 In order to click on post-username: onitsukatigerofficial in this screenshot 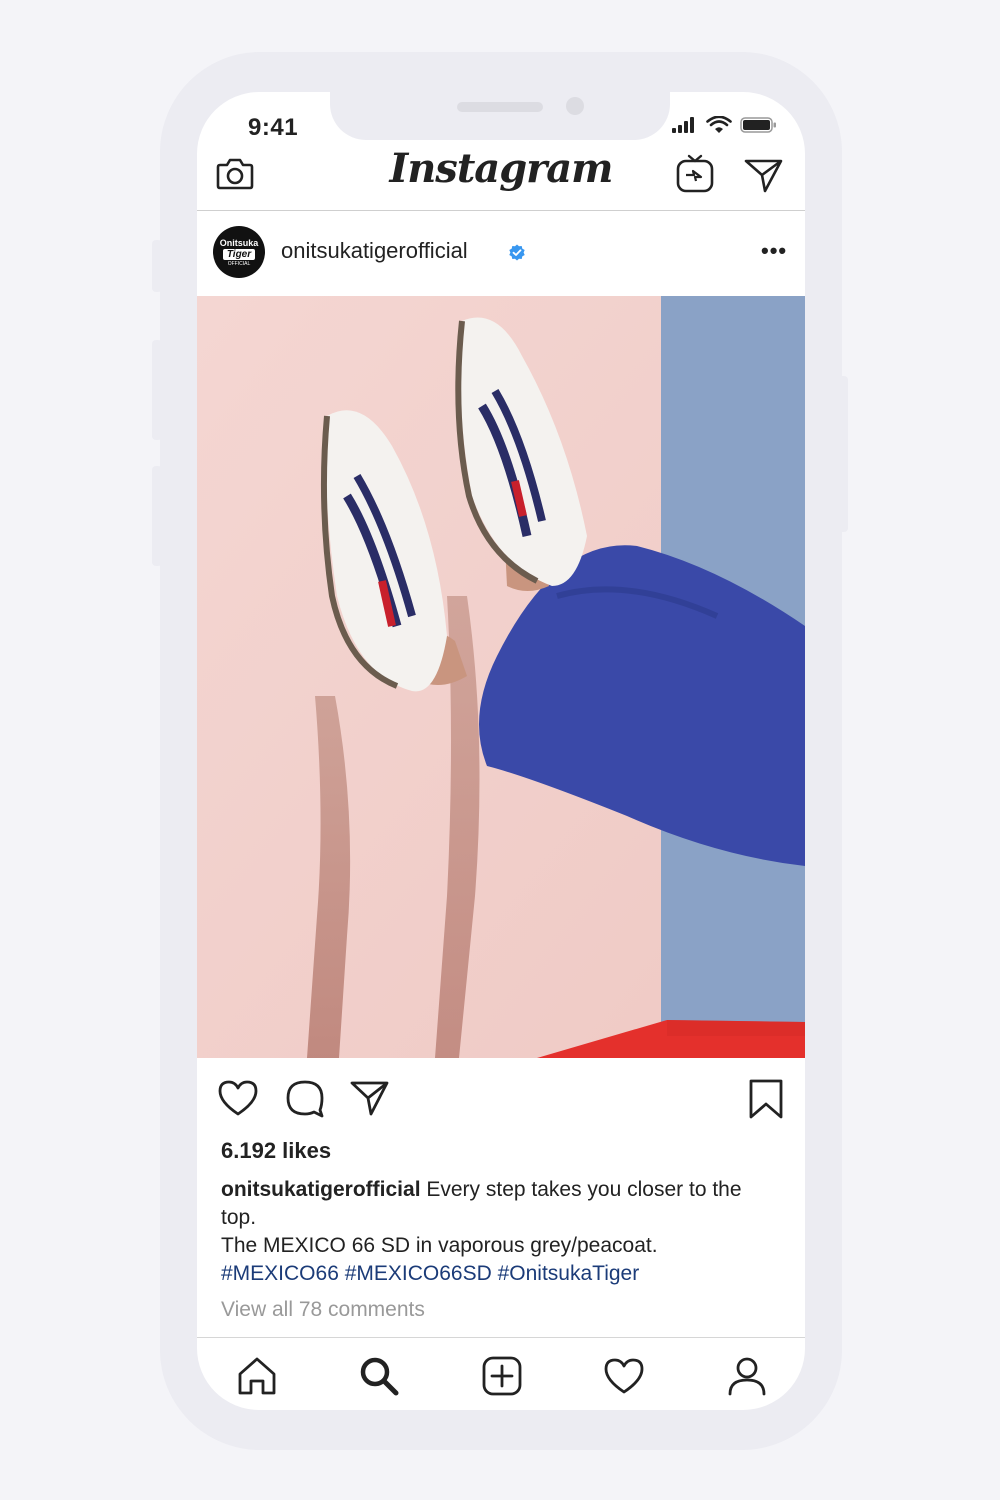, I will do `click(374, 251)`.